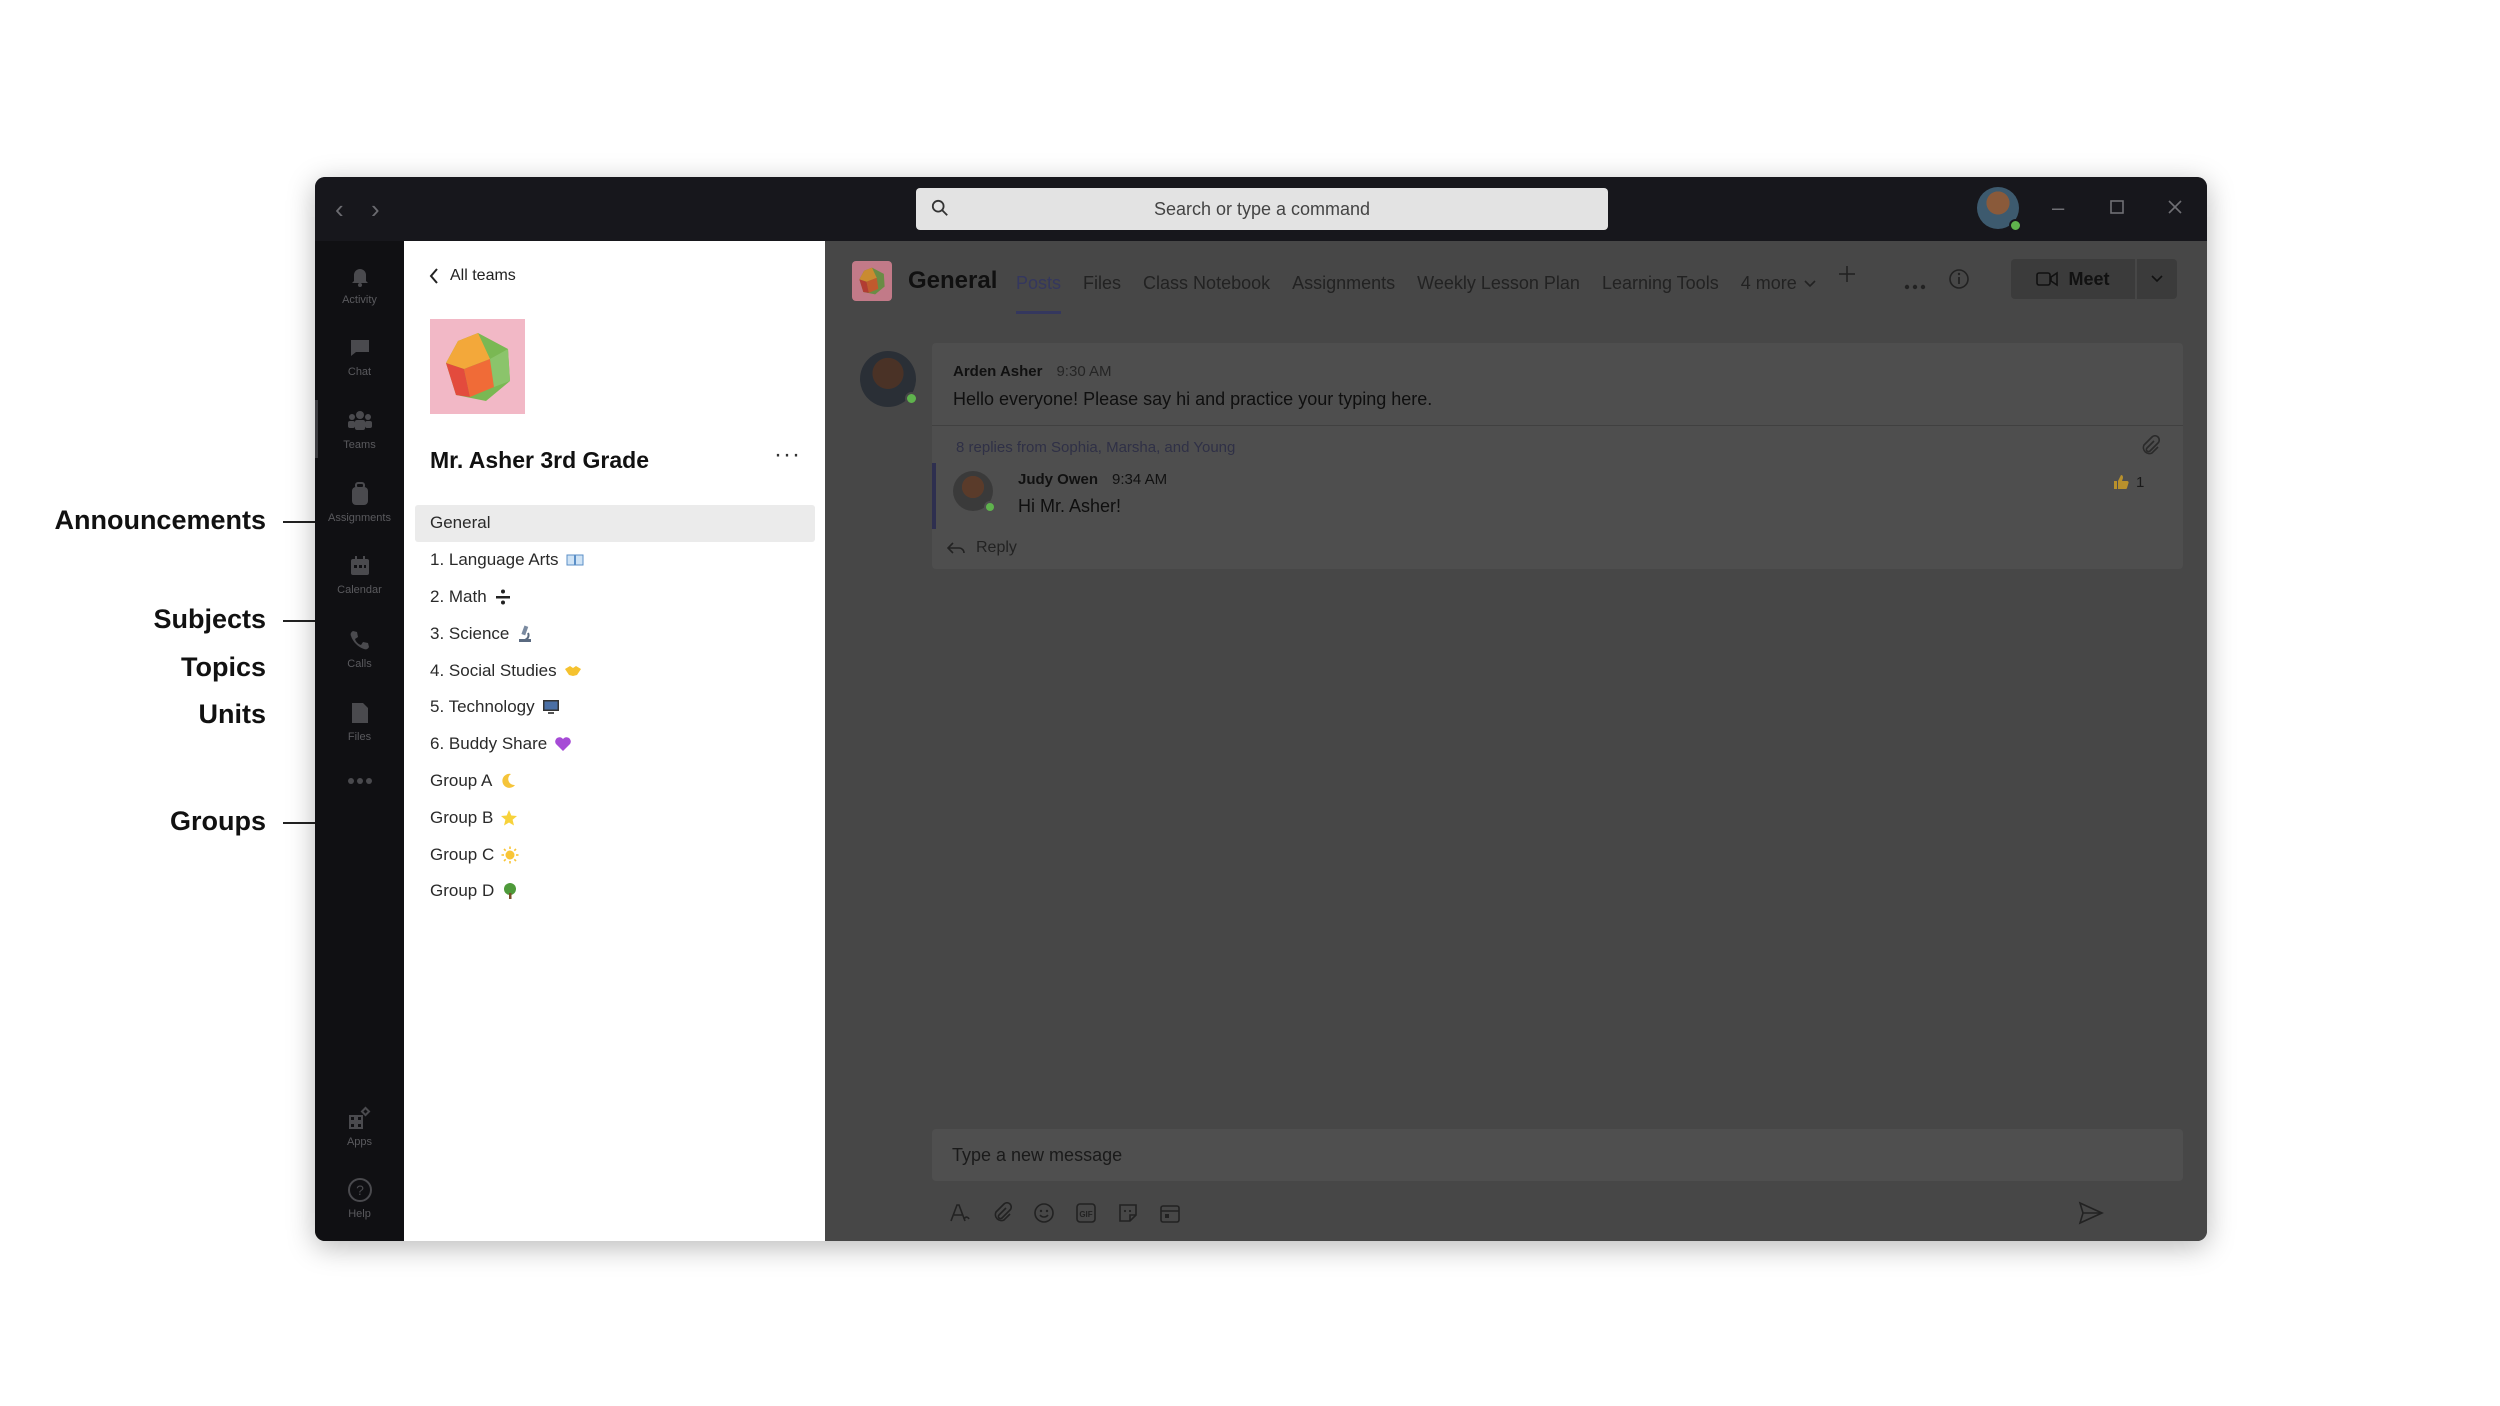 This screenshot has height=1406, width=2500. I want to click on attach-icon, so click(1002, 1213).